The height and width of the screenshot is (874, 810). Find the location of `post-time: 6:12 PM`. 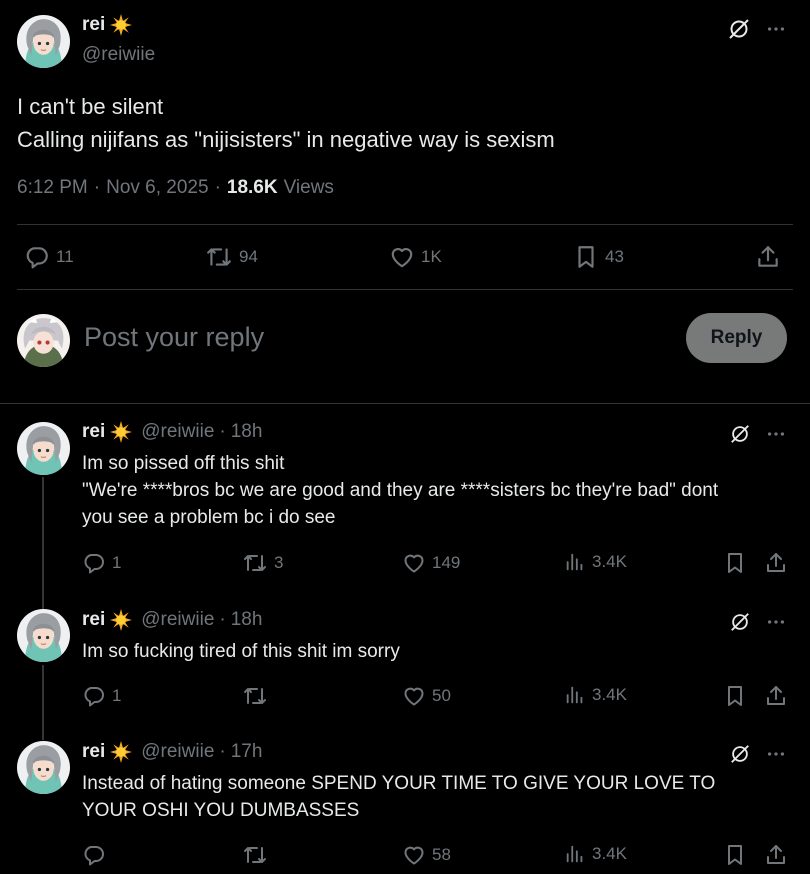

post-time: 6:12 PM is located at coordinates (52, 188).